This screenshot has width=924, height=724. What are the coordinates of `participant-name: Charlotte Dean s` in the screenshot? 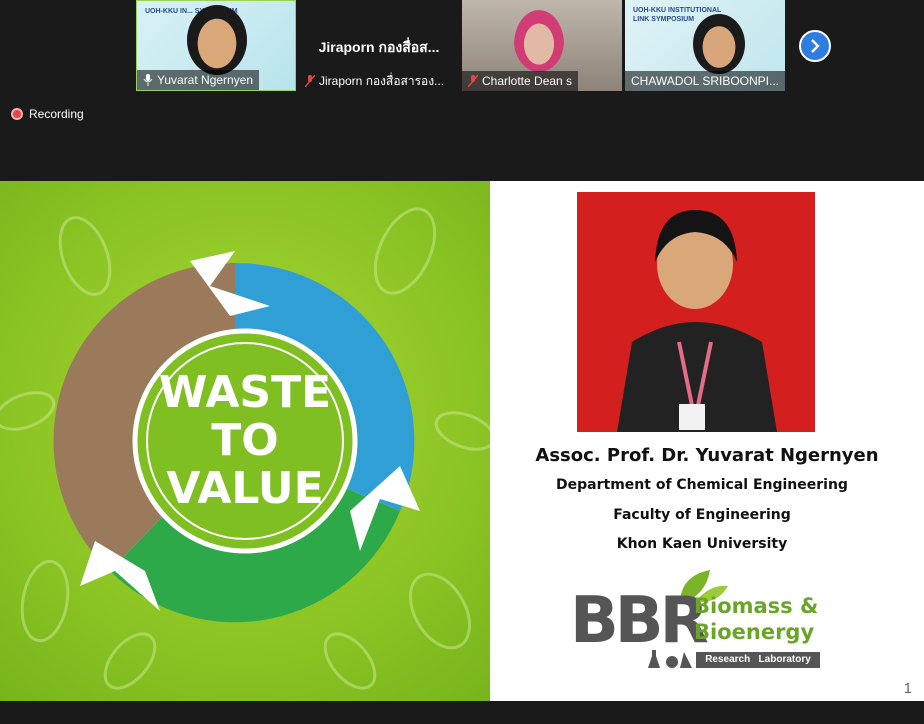 It's located at (527, 81).